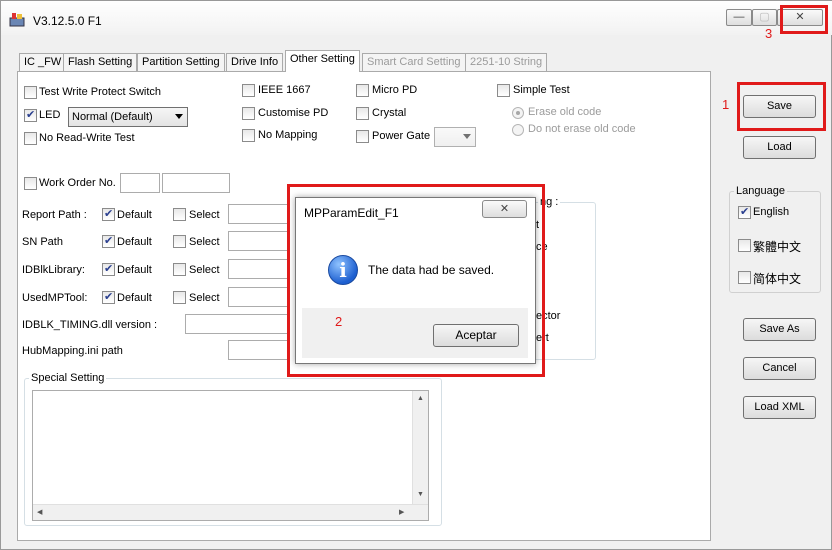  I want to click on not-erase-old-code-label: Do not erase old code, so click(582, 129).